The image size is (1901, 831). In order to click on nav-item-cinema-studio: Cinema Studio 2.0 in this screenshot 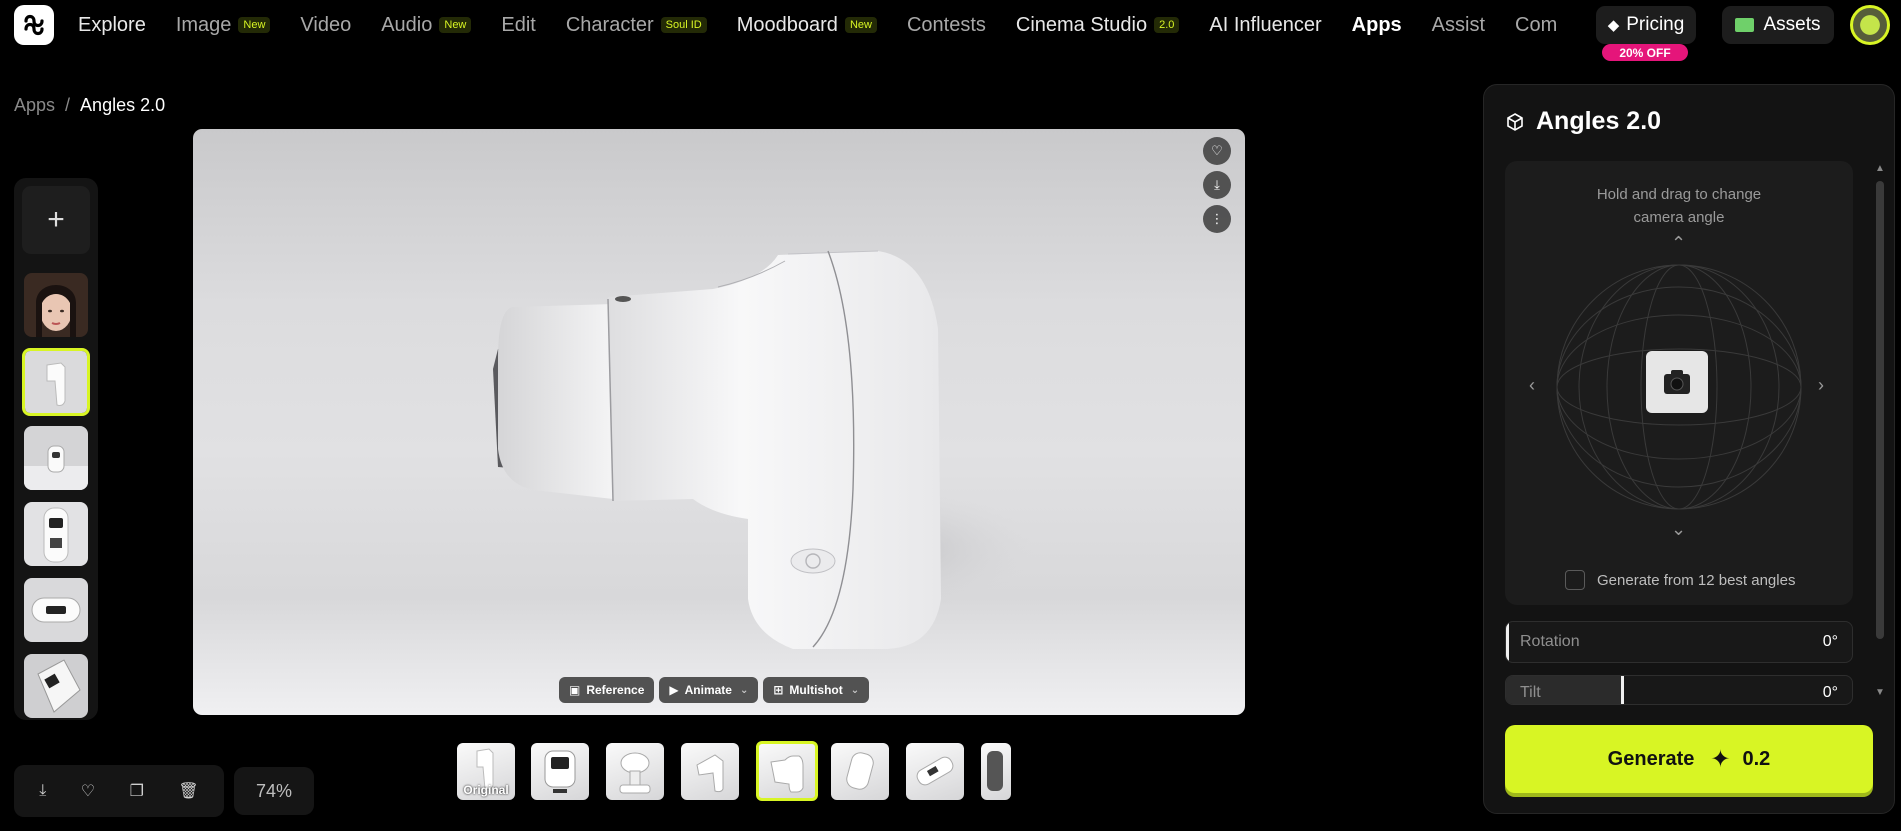, I will do `click(1097, 25)`.